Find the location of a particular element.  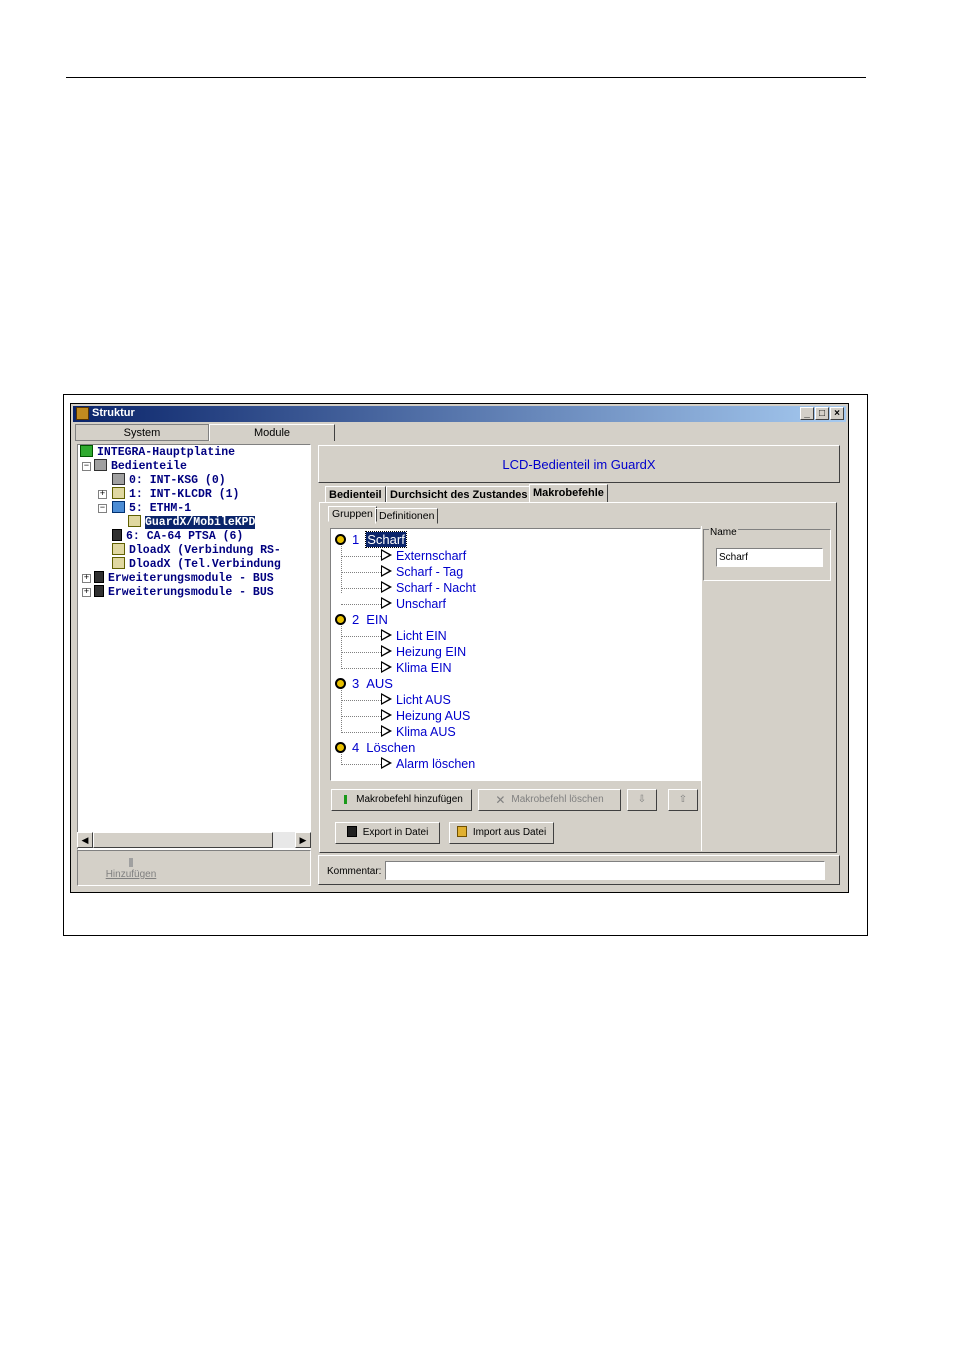

tree-node-mainboard: INTEGRA-Hauptplatine is located at coordinates (157, 452).